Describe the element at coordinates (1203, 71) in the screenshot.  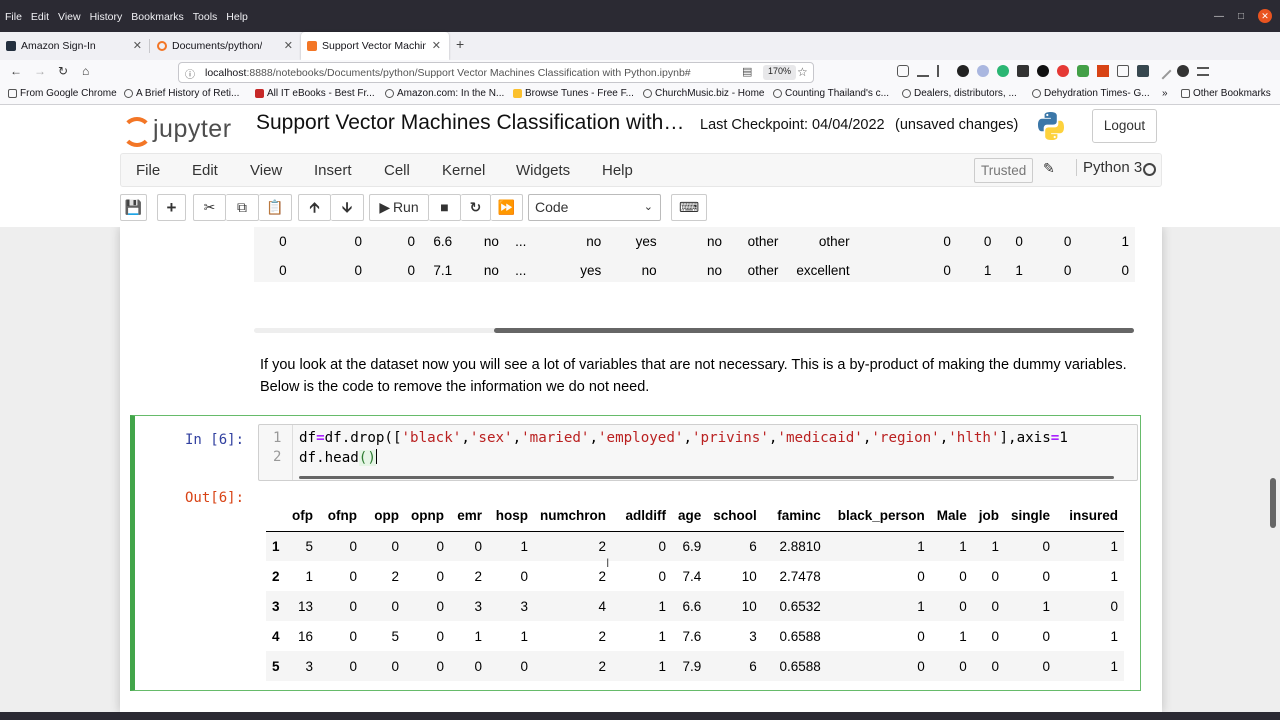
I see `hamburger-menu-icon` at that location.